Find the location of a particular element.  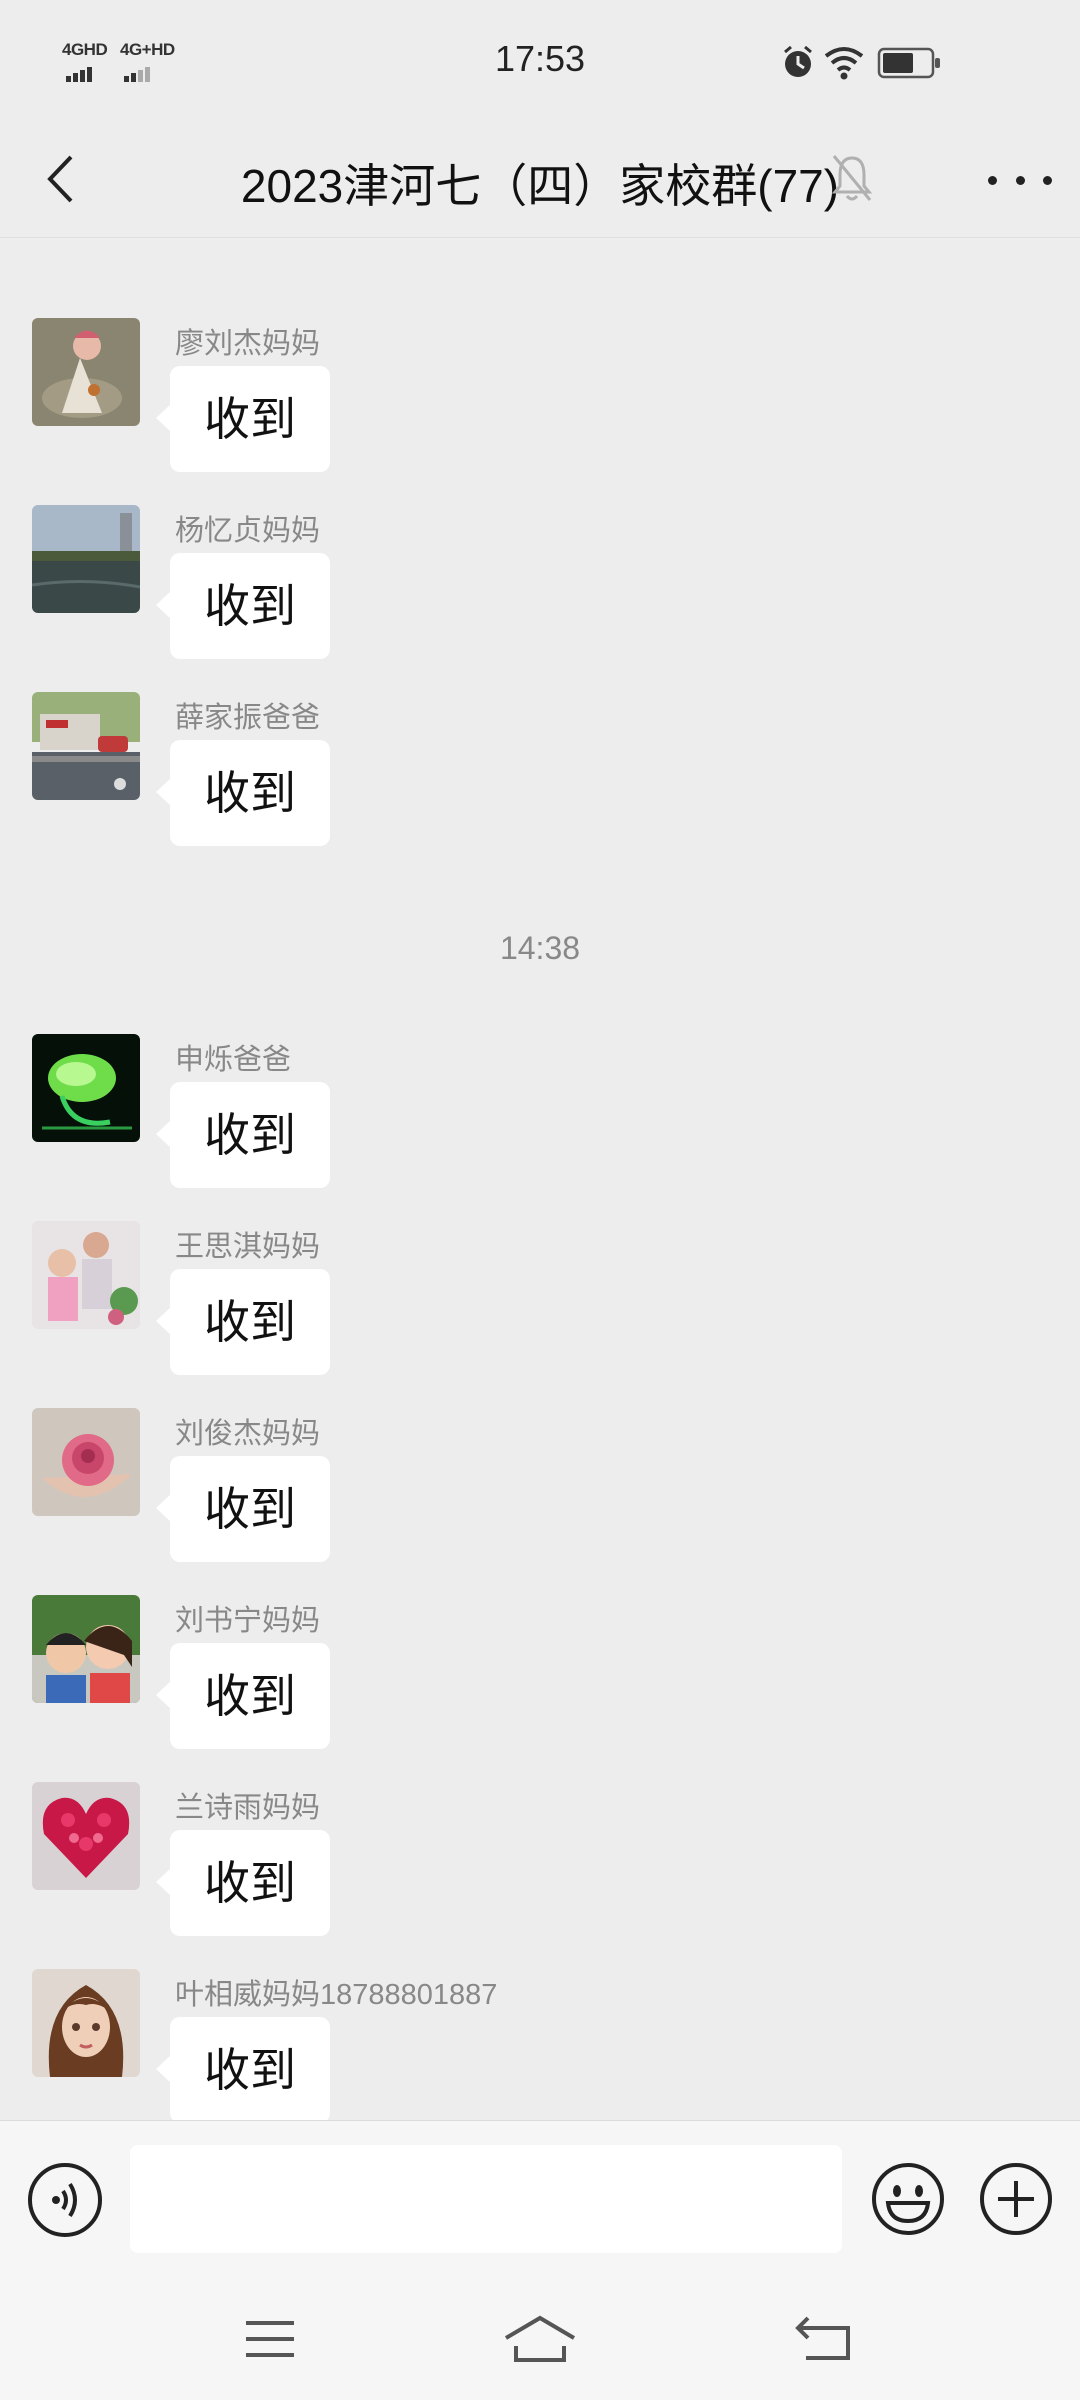

wifi-icon is located at coordinates (844, 63).